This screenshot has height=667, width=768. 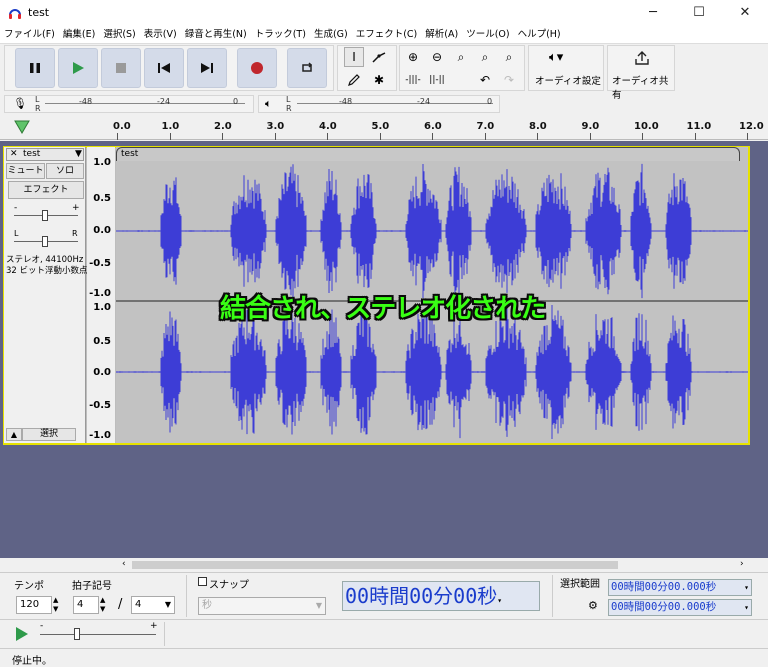 I want to click on select-track-button: 選択, so click(x=49, y=434).